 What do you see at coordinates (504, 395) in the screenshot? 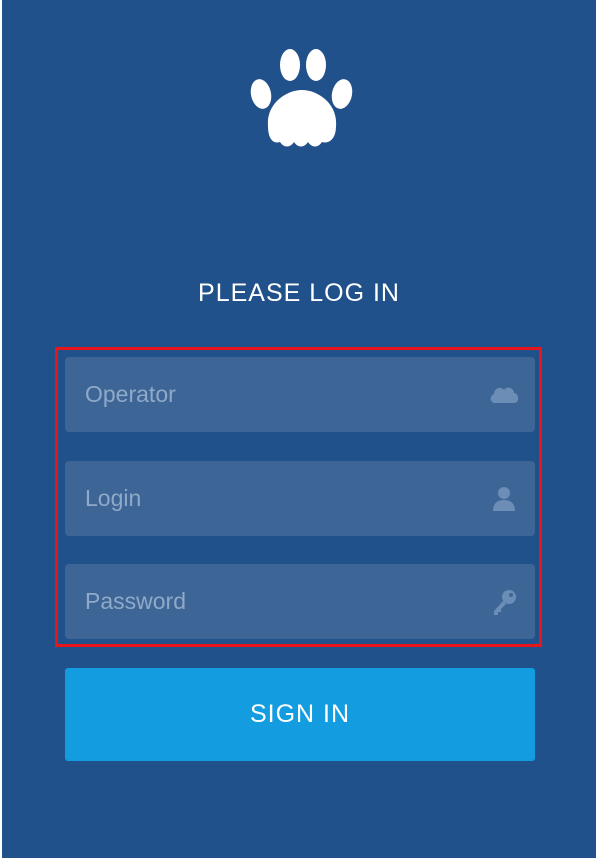
I see `cloud-icon` at bounding box center [504, 395].